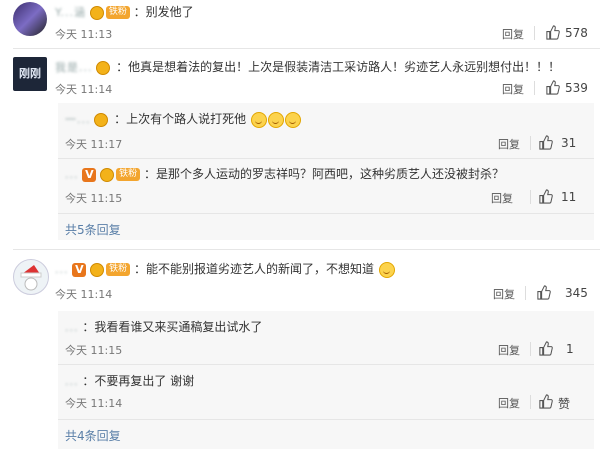 The image size is (600, 469). I want to click on reply-header: ... ：我看看谁又来买通稿复出试水了, so click(163, 326).